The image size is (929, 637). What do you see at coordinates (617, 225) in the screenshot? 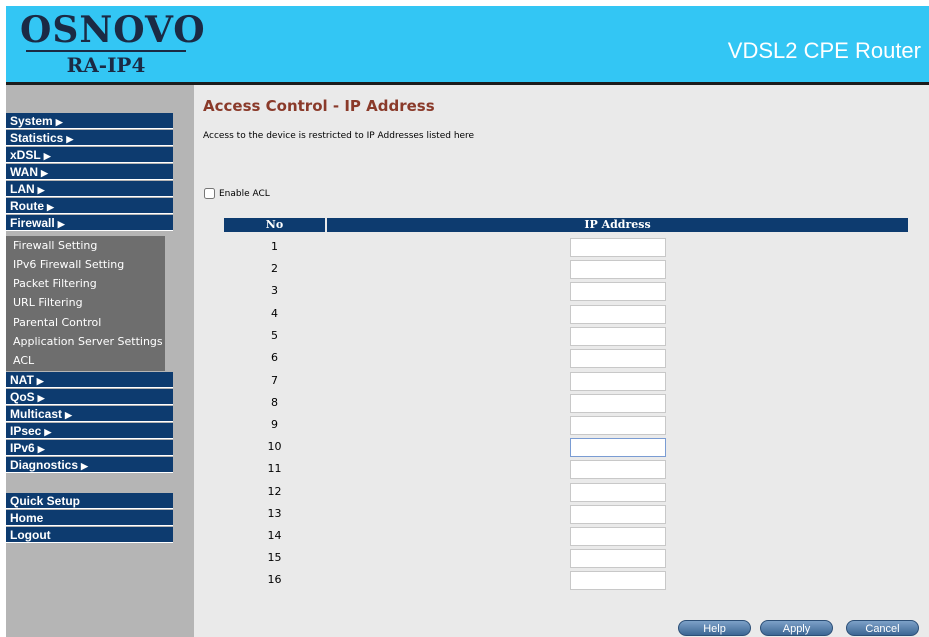
I see `column-header-ip-address: IP Address` at bounding box center [617, 225].